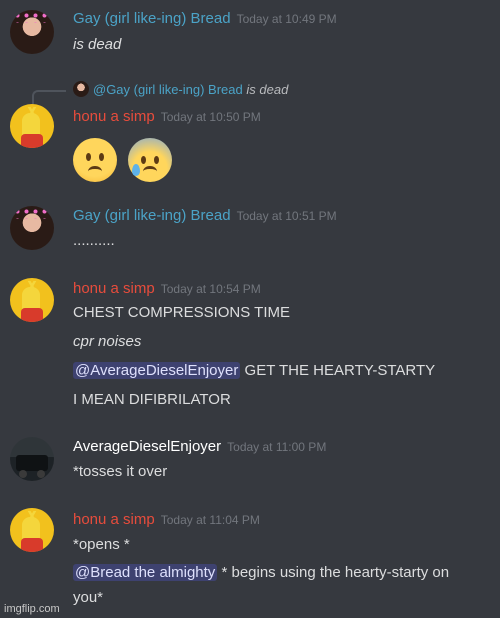 This screenshot has width=500, height=618. Describe the element at coordinates (157, 370) in the screenshot. I see `user-mention: @AverageDieselEnjoyer` at that location.